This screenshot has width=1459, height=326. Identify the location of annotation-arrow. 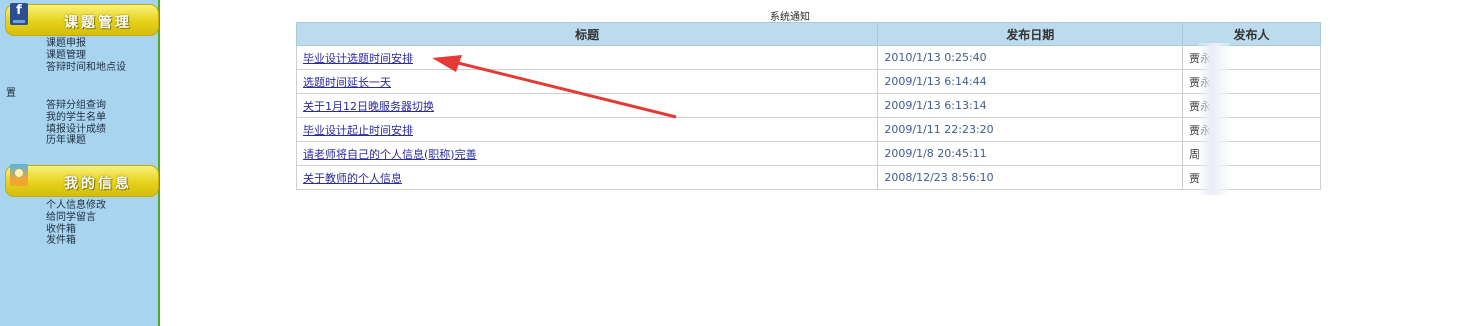
(554, 87).